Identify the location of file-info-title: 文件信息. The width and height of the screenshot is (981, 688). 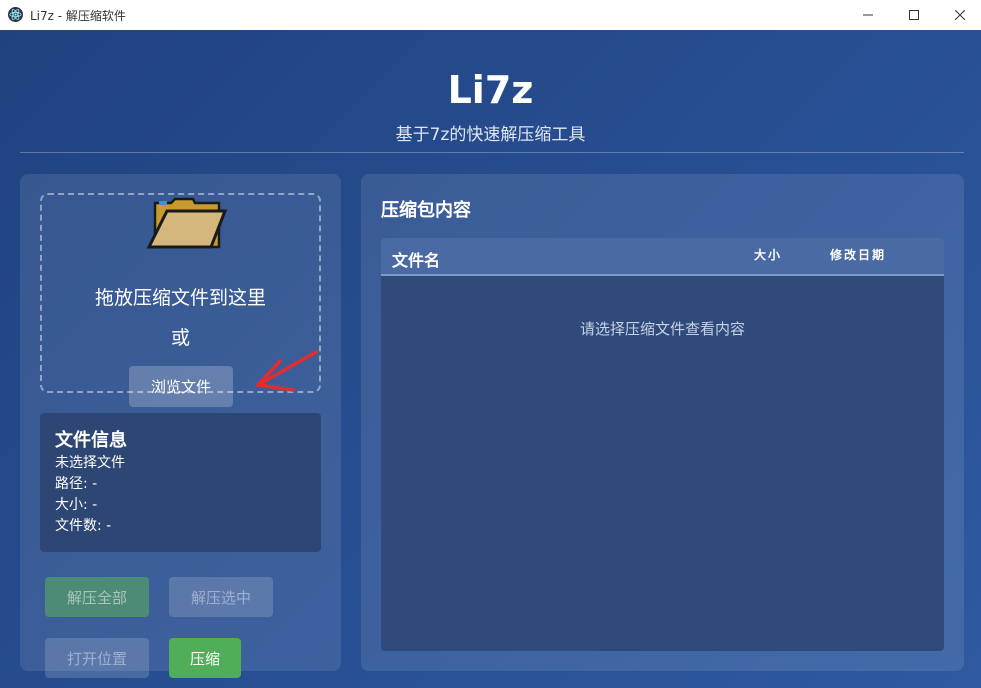
(91, 440).